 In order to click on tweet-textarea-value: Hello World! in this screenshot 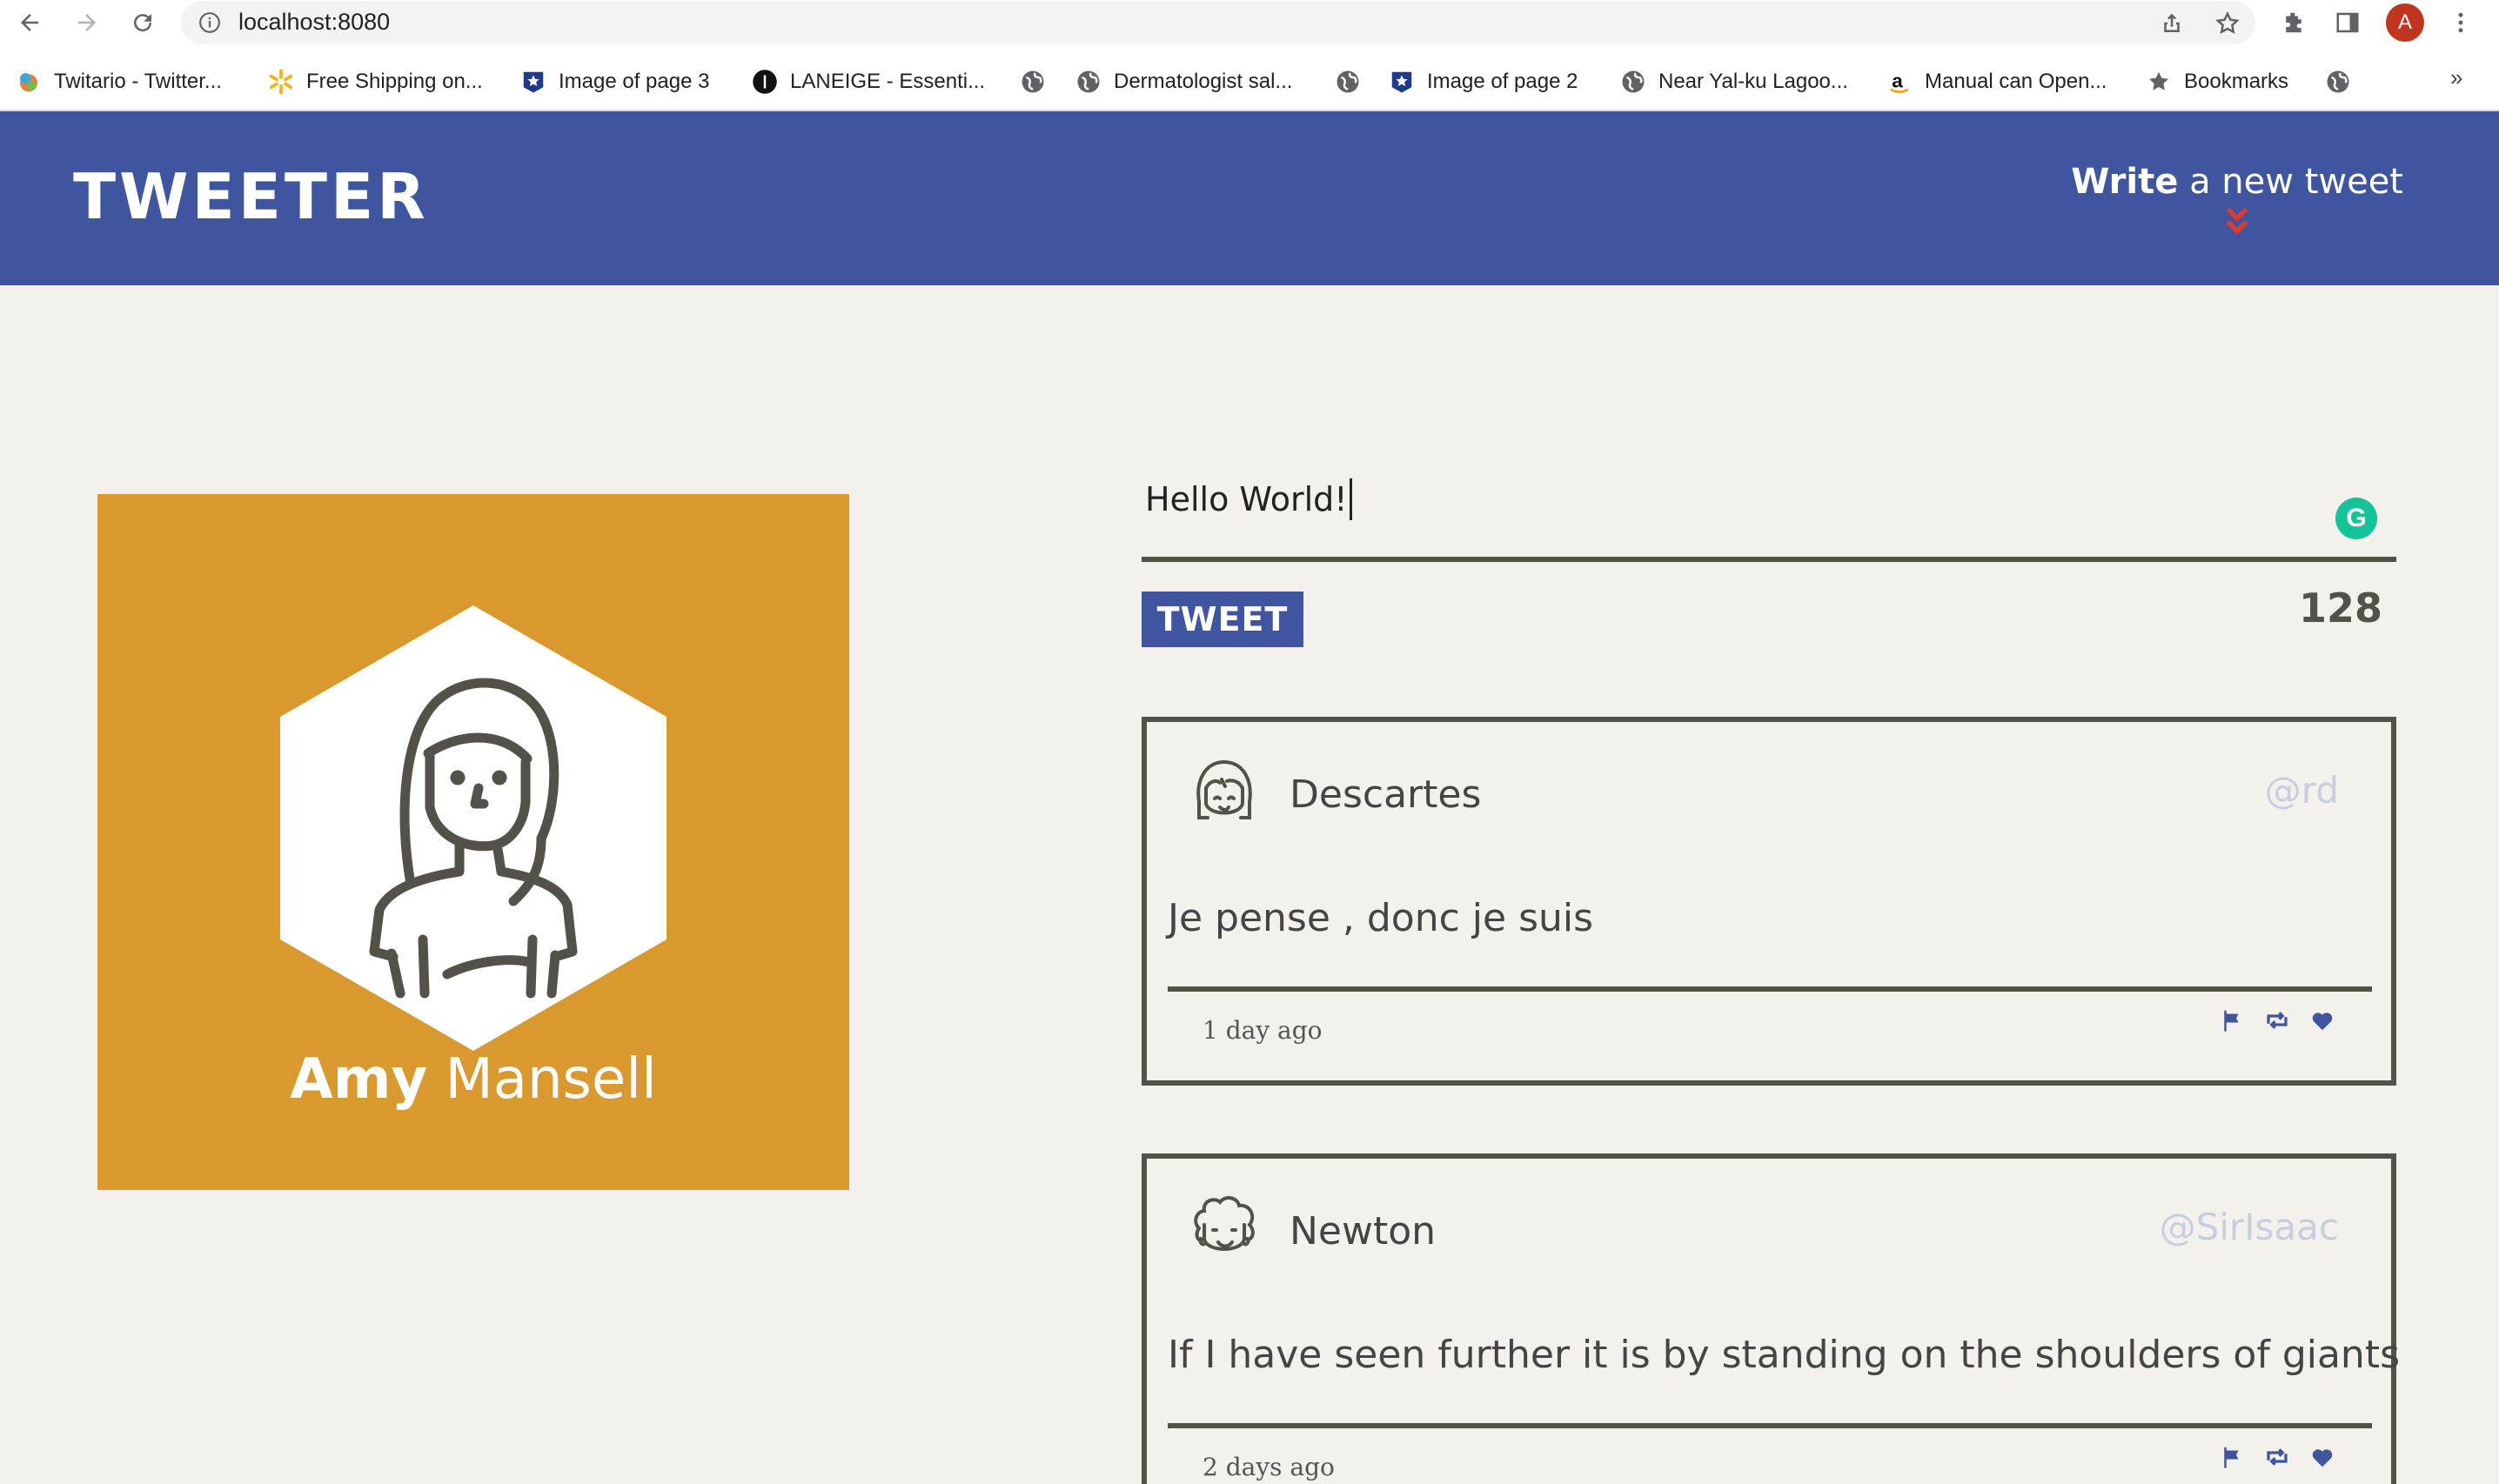, I will do `click(1246, 499)`.